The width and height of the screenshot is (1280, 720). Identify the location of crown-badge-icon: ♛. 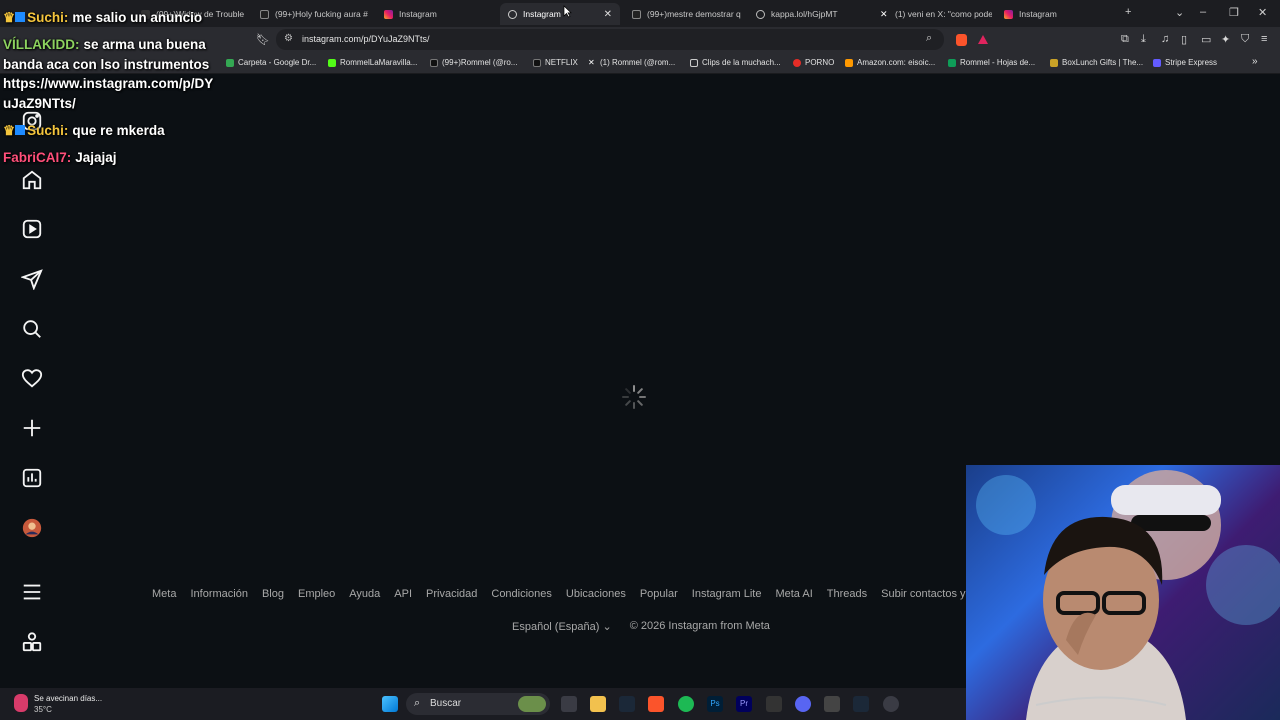
(9, 17).